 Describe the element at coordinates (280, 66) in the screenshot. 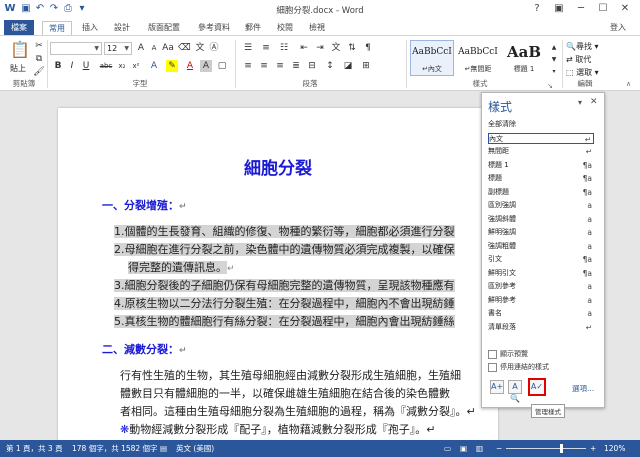

I see `align-right-icon: ≡` at that location.